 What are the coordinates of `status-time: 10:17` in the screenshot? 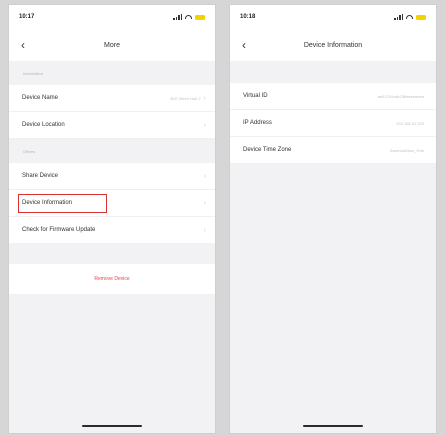 It's located at (27, 17).